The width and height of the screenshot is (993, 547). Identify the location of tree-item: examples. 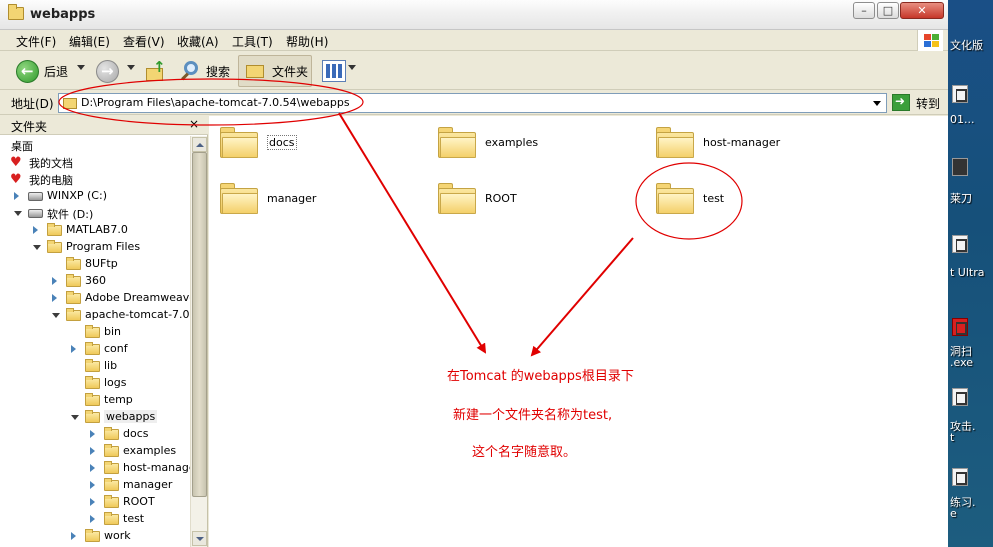
(95, 451).